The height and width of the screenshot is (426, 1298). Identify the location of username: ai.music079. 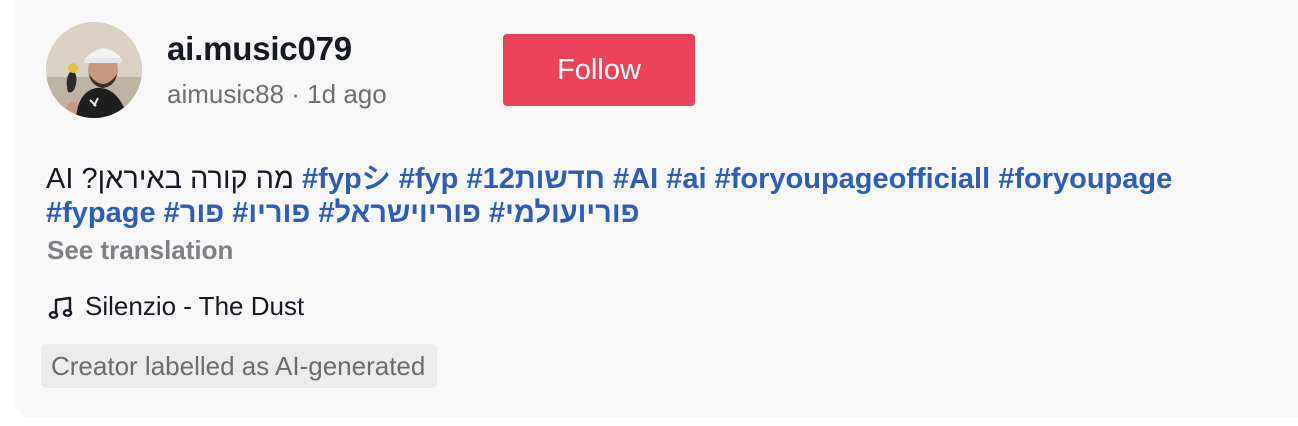
(259, 49).